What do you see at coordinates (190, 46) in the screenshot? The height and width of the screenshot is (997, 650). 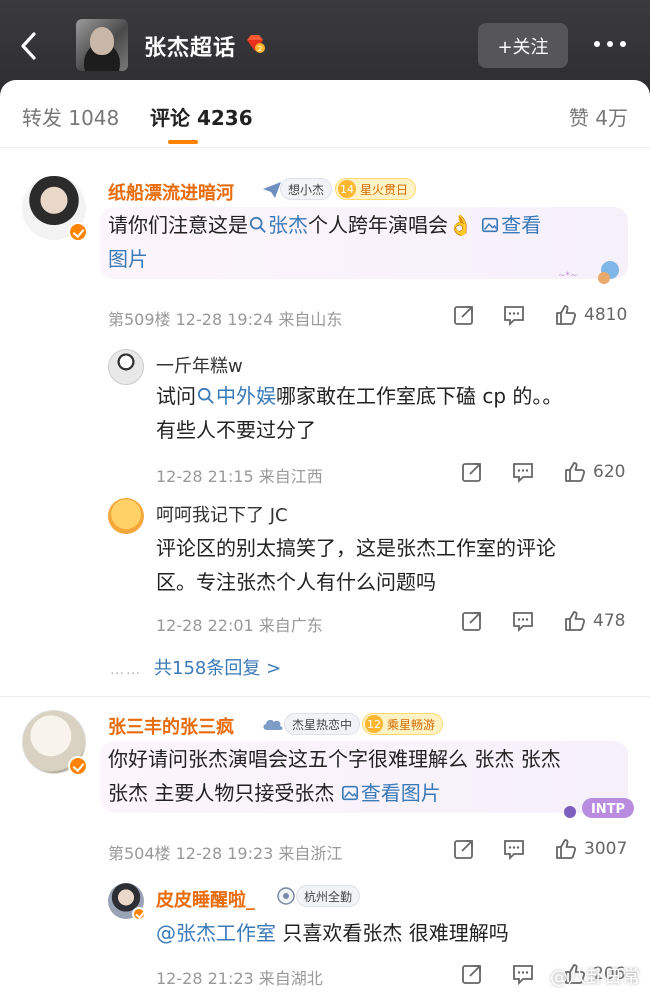 I see `topic-title: 张杰超话` at bounding box center [190, 46].